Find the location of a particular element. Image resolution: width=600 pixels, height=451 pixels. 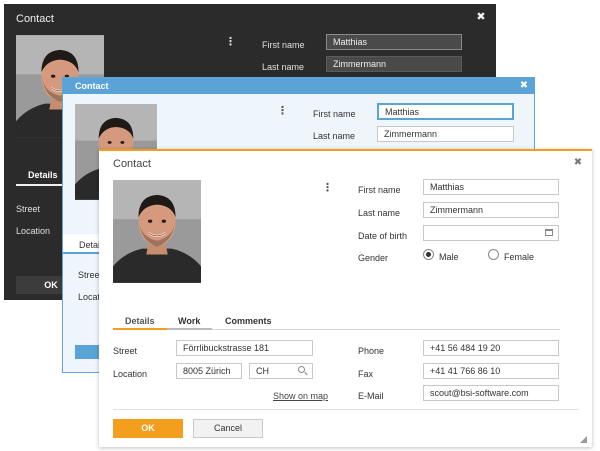

gender-label: Gender is located at coordinates (373, 258).